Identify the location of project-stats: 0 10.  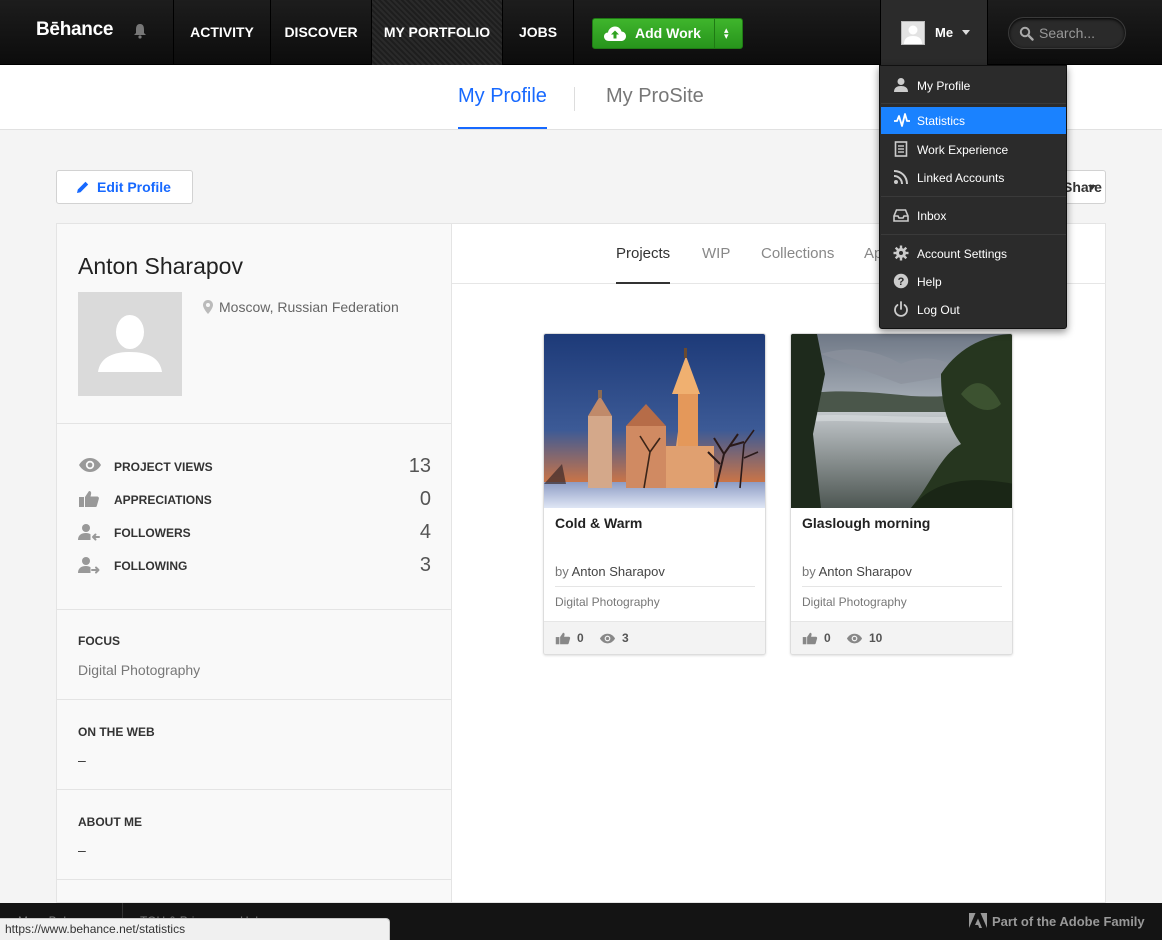
(901, 637).